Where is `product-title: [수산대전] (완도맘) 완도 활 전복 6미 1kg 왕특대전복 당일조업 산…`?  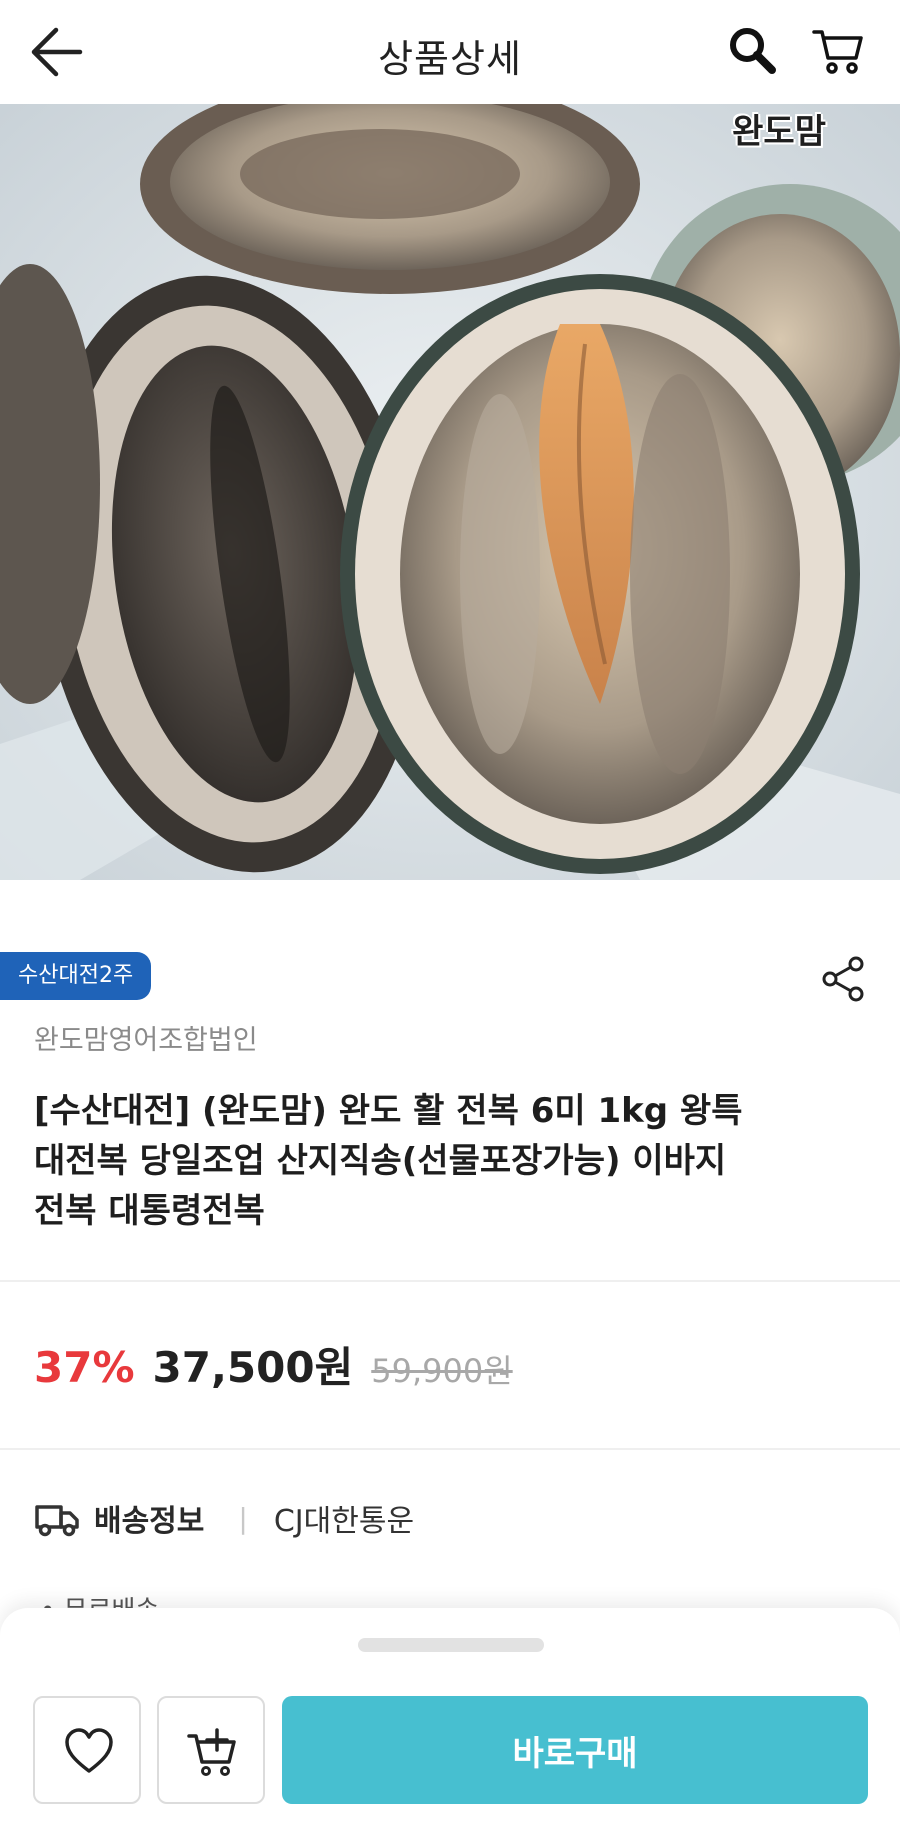
product-title: [수산대전] (완도맘) 완도 활 전복 6미 1kg 왕특대전복 당일조업 산… is located at coordinates (388, 1161).